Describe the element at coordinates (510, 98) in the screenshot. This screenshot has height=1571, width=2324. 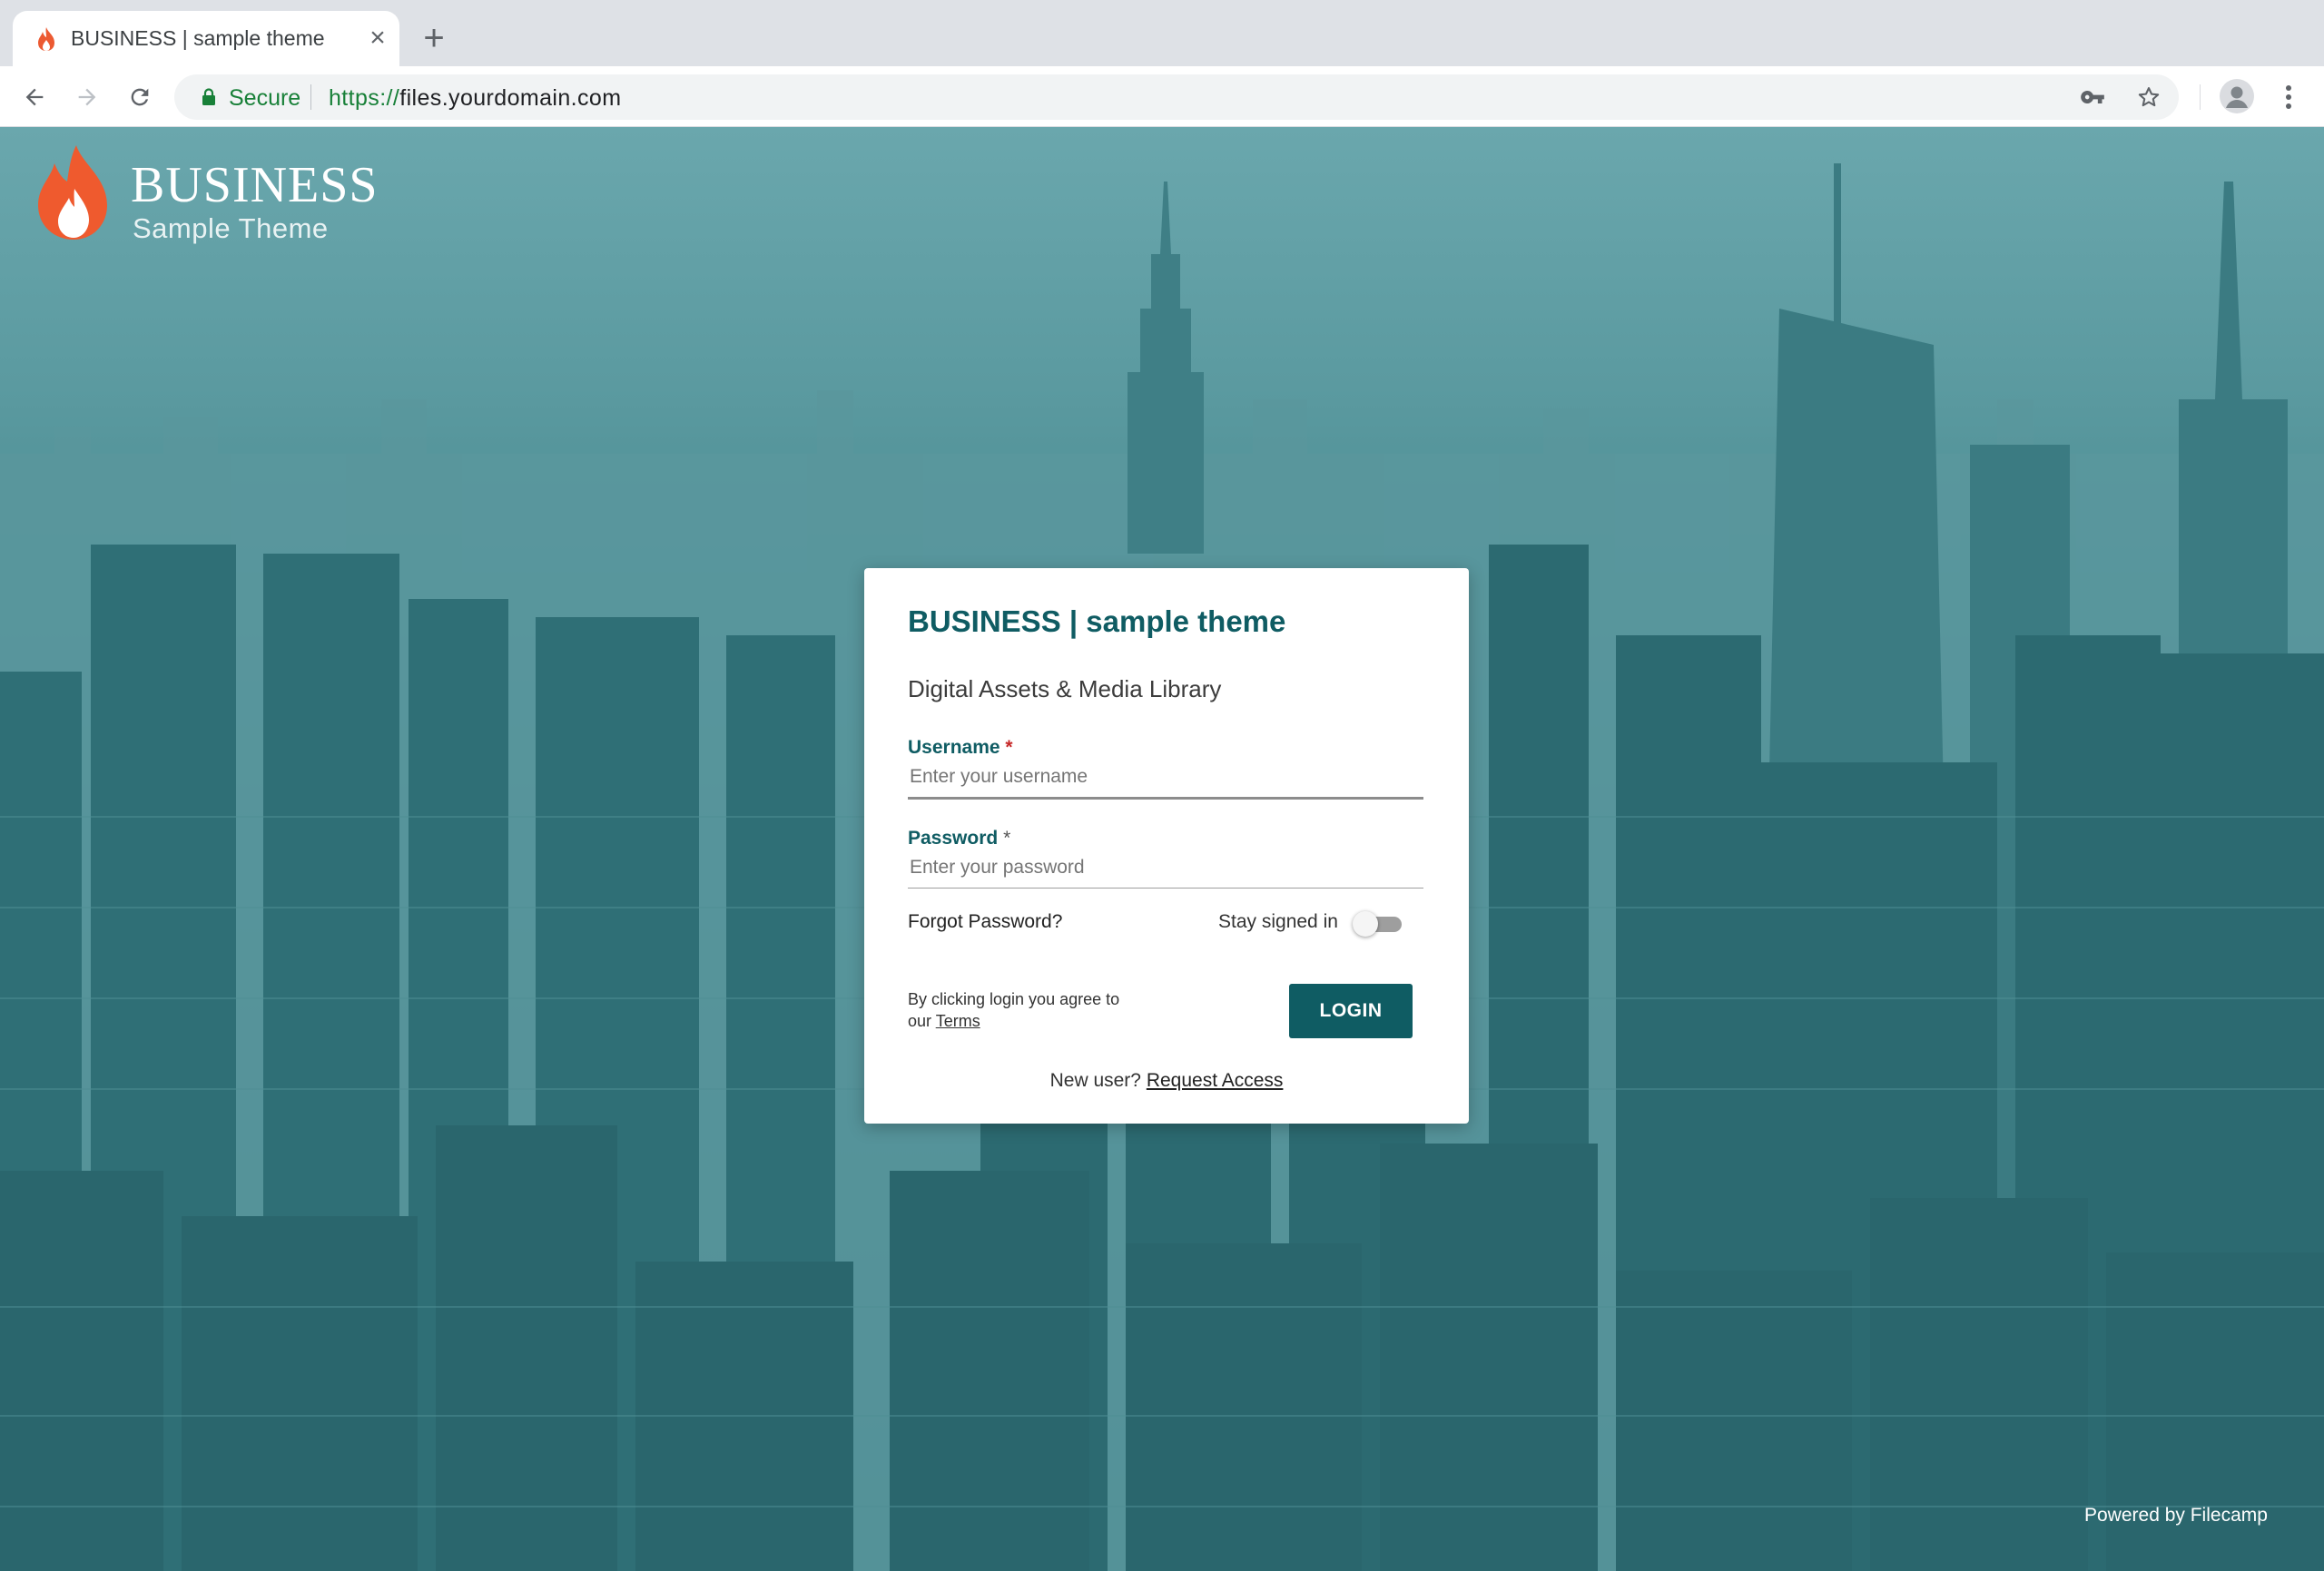
I see `url-host: files.yourdomain.com` at that location.